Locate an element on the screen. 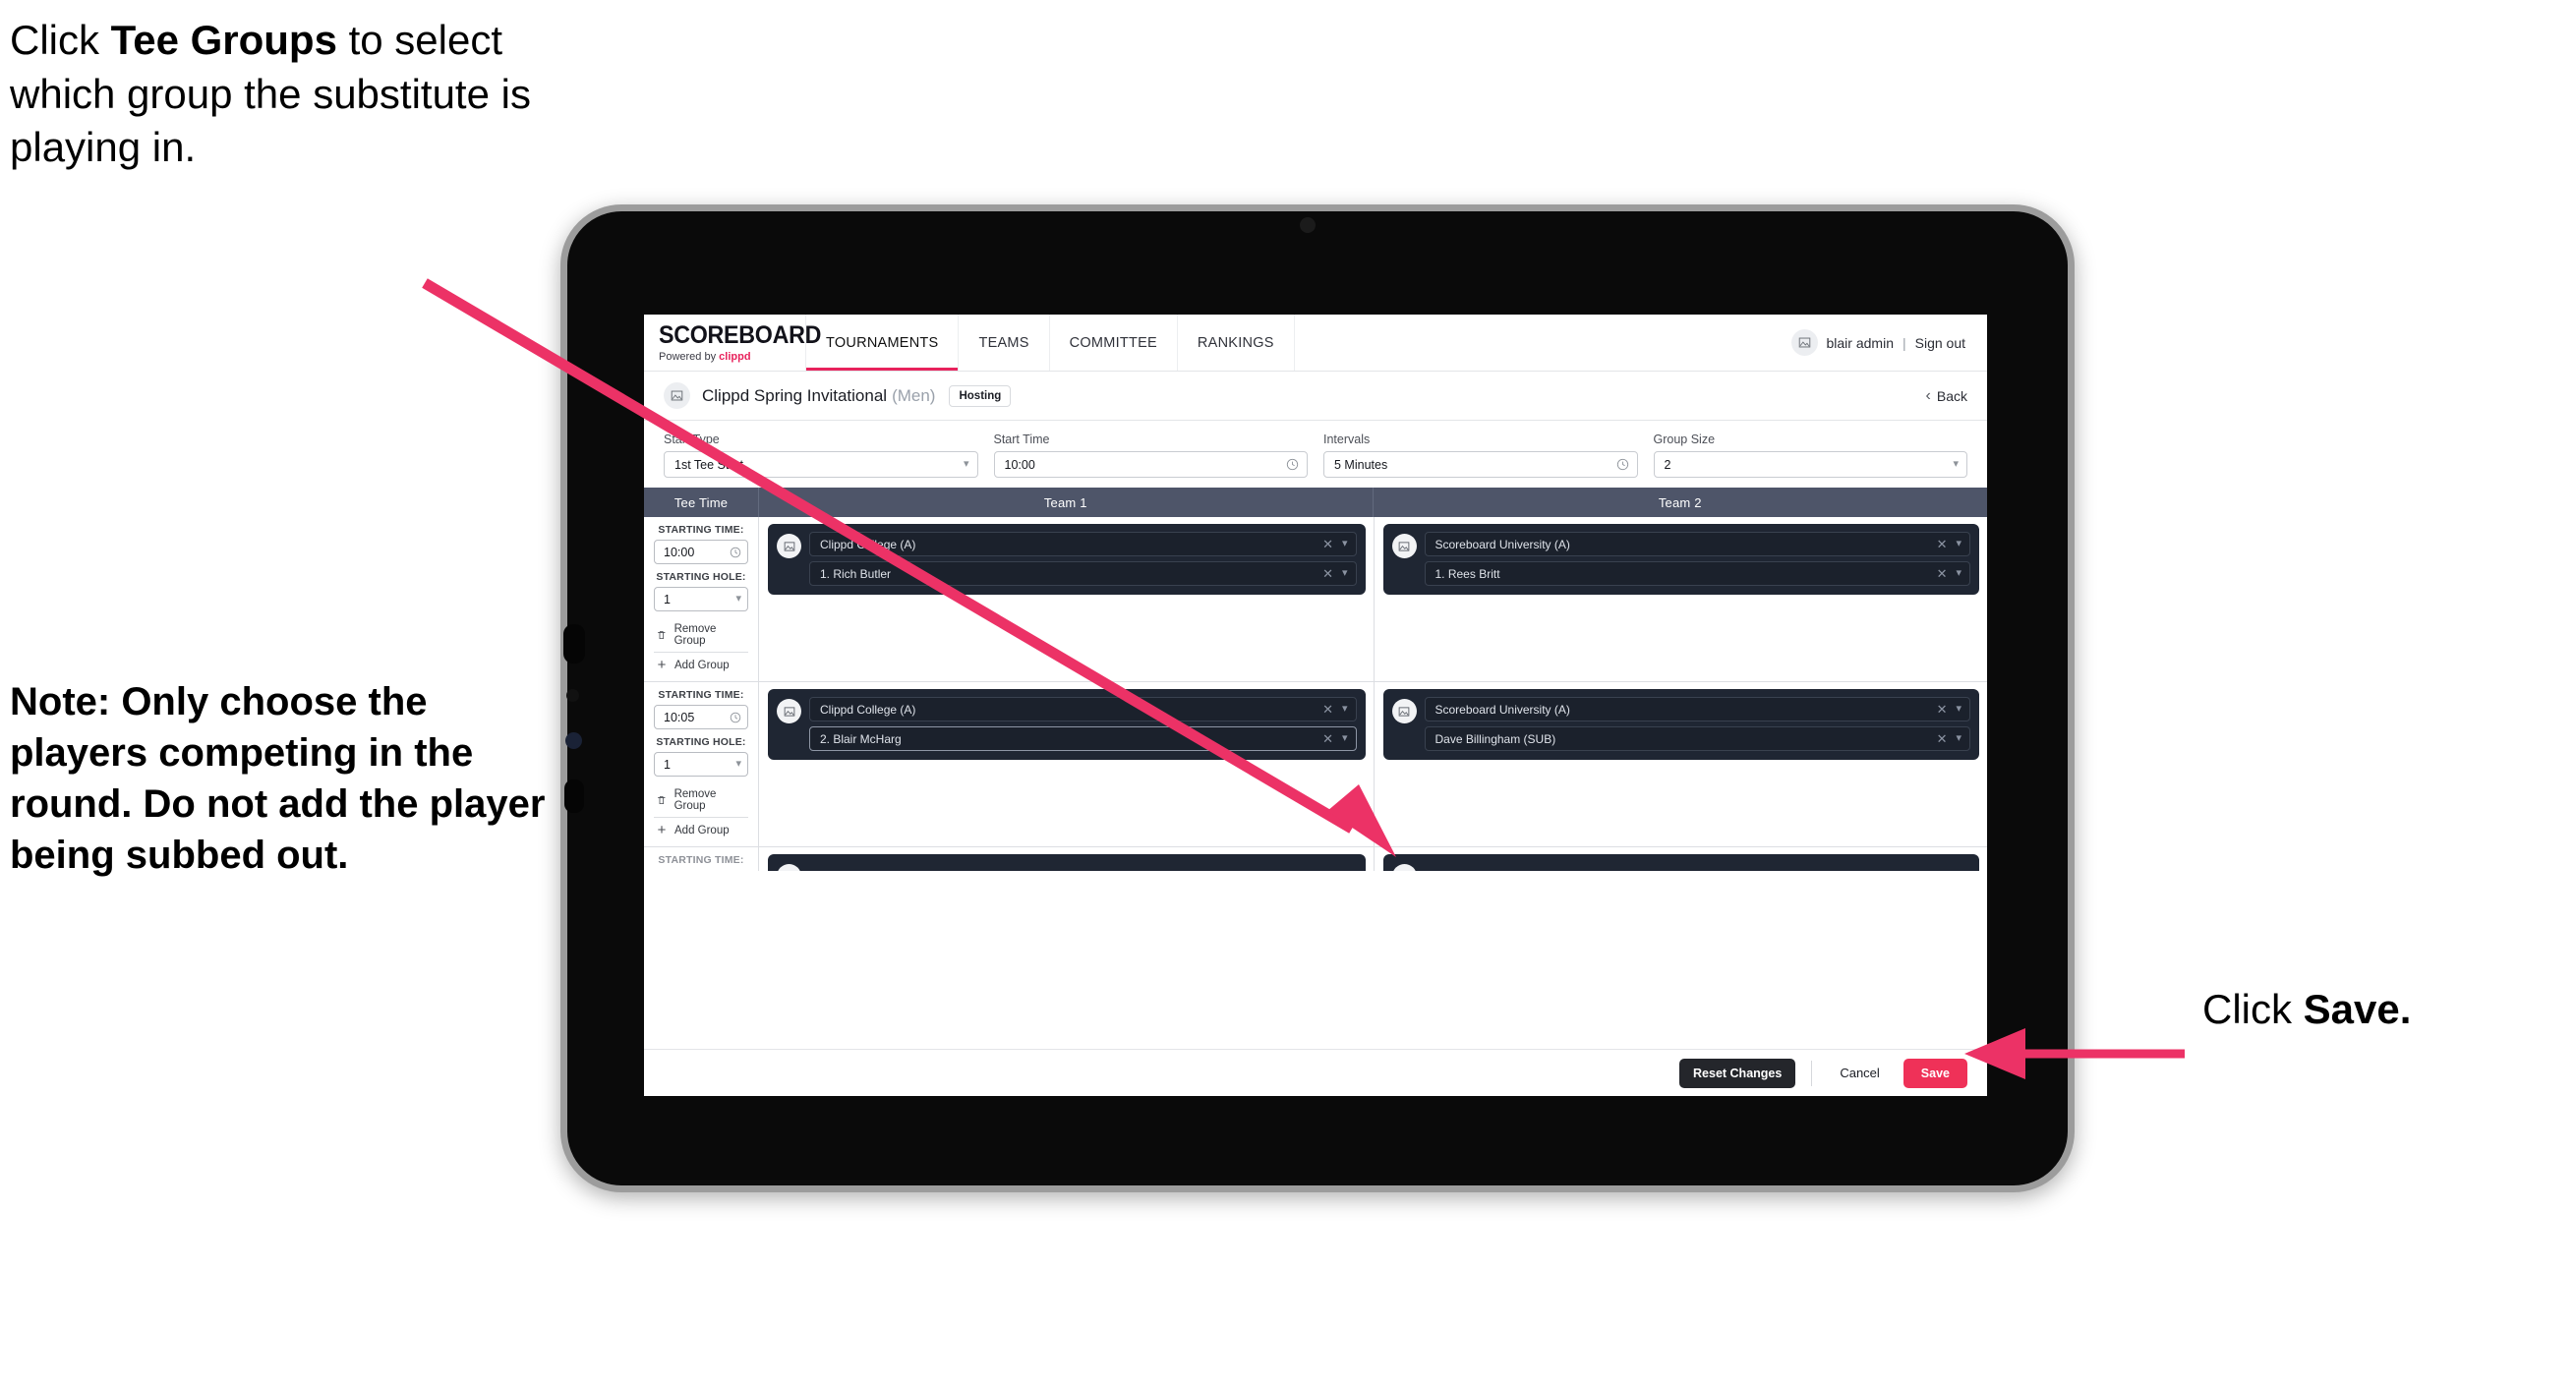 The height and width of the screenshot is (1385, 2576). group2-starting-time-input: 10:05 is located at coordinates (701, 717).